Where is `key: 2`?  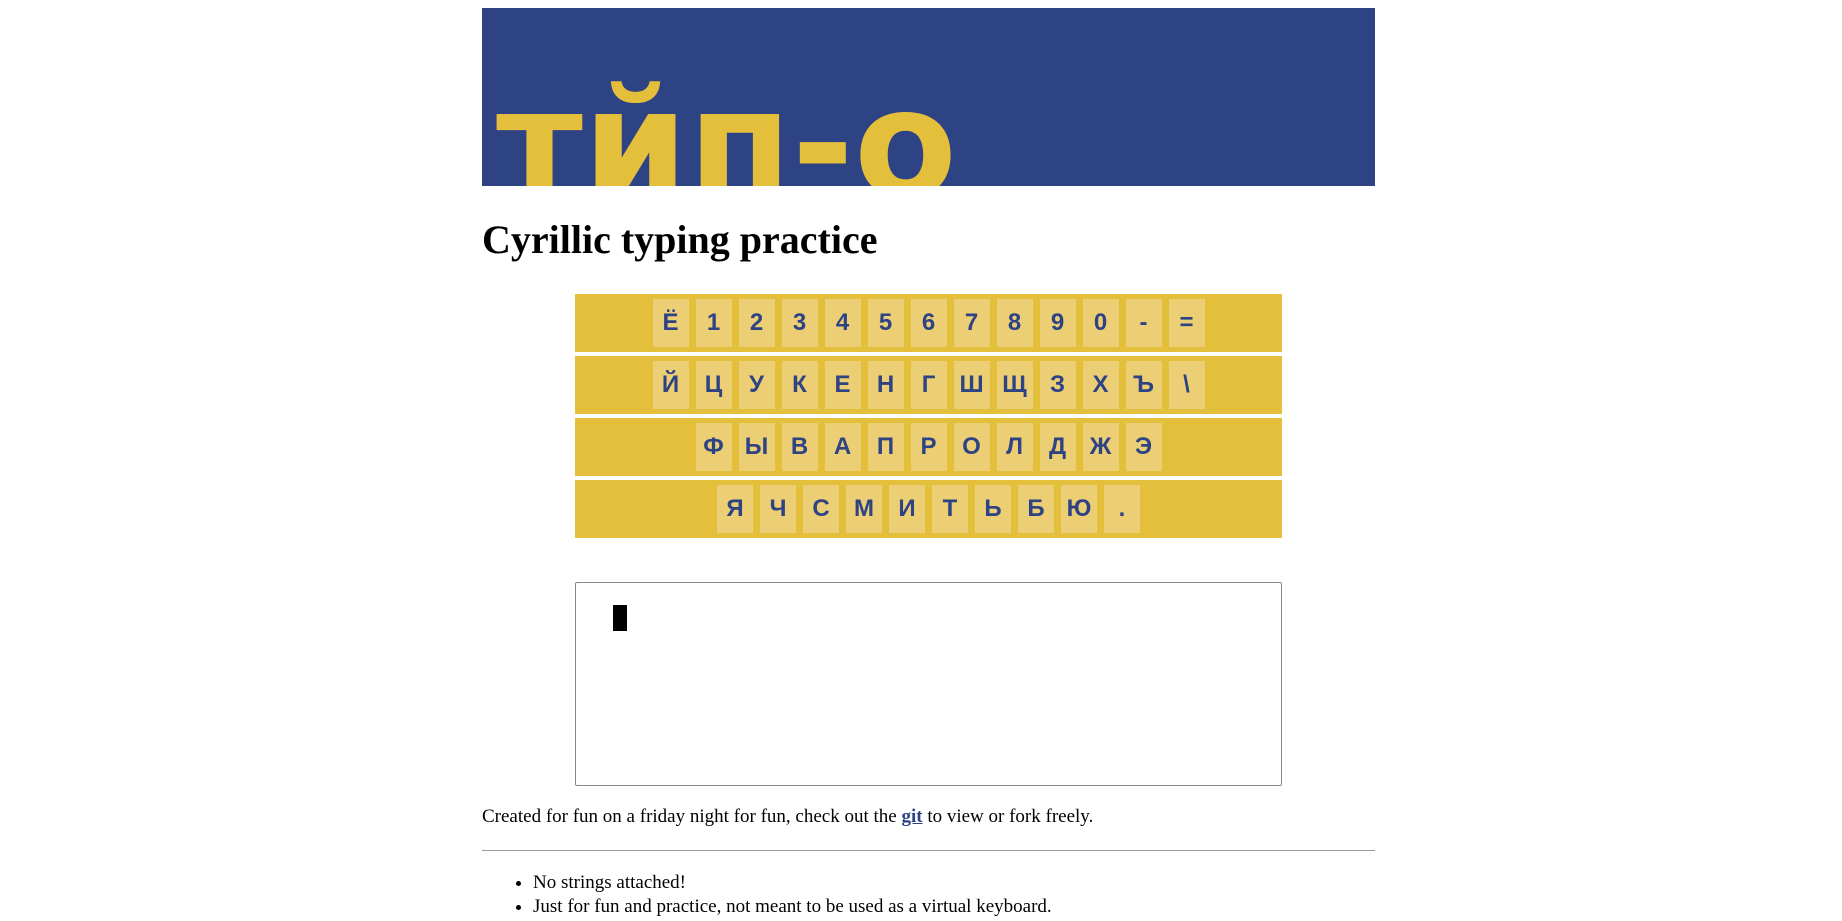 key: 2 is located at coordinates (756, 323).